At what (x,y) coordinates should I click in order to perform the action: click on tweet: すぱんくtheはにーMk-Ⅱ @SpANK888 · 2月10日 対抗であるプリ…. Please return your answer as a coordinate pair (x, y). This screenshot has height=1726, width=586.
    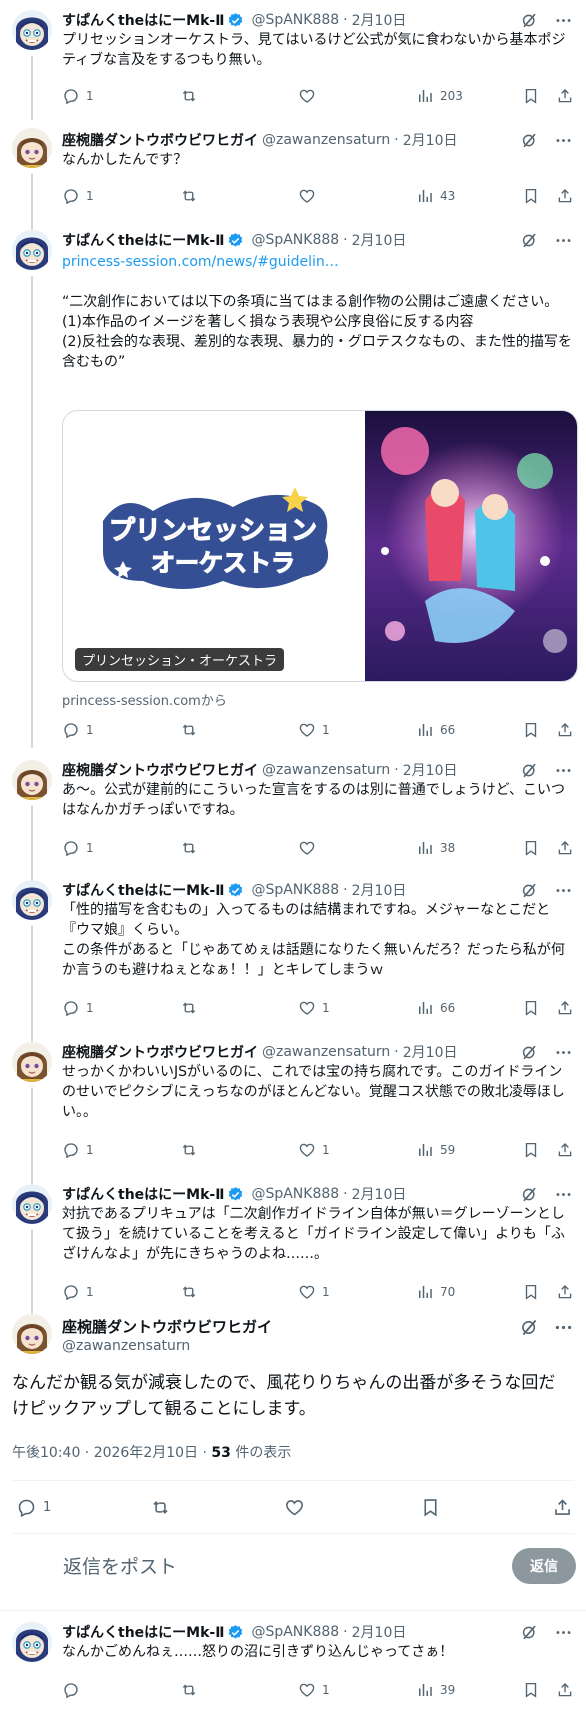
    Looking at the image, I should click on (293, 1250).